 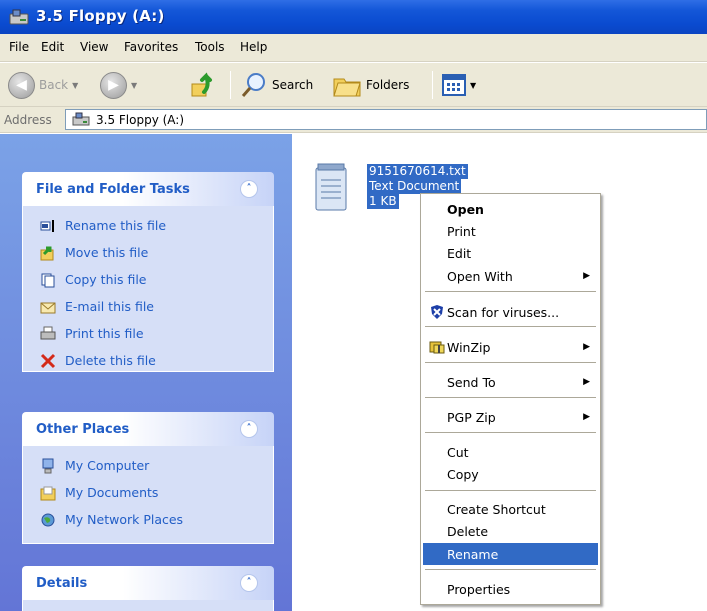 What do you see at coordinates (510, 474) in the screenshot?
I see `menu-item-copy: Copy` at bounding box center [510, 474].